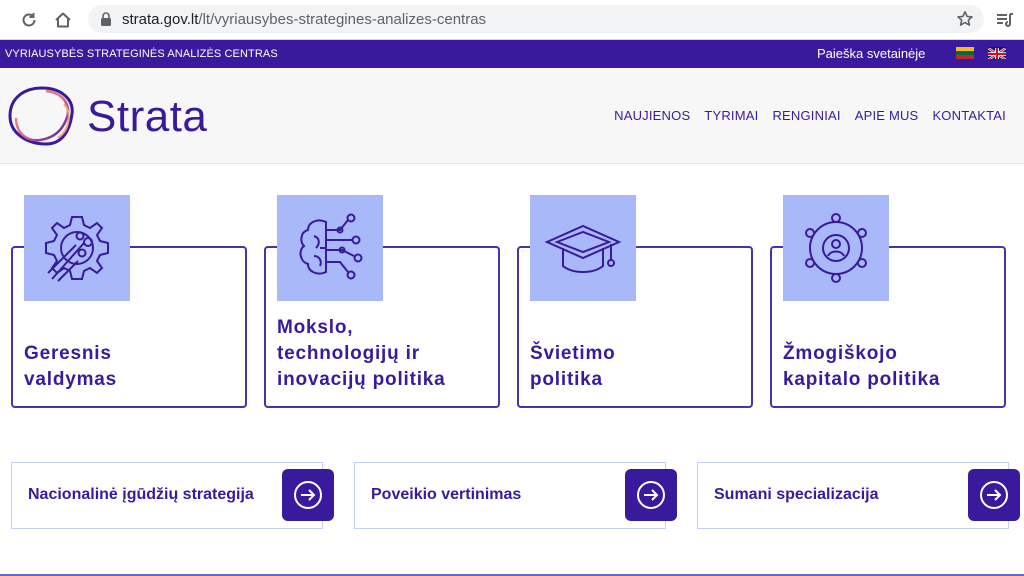 The image size is (1024, 576). What do you see at coordinates (63, 20) in the screenshot?
I see `home-icon` at bounding box center [63, 20].